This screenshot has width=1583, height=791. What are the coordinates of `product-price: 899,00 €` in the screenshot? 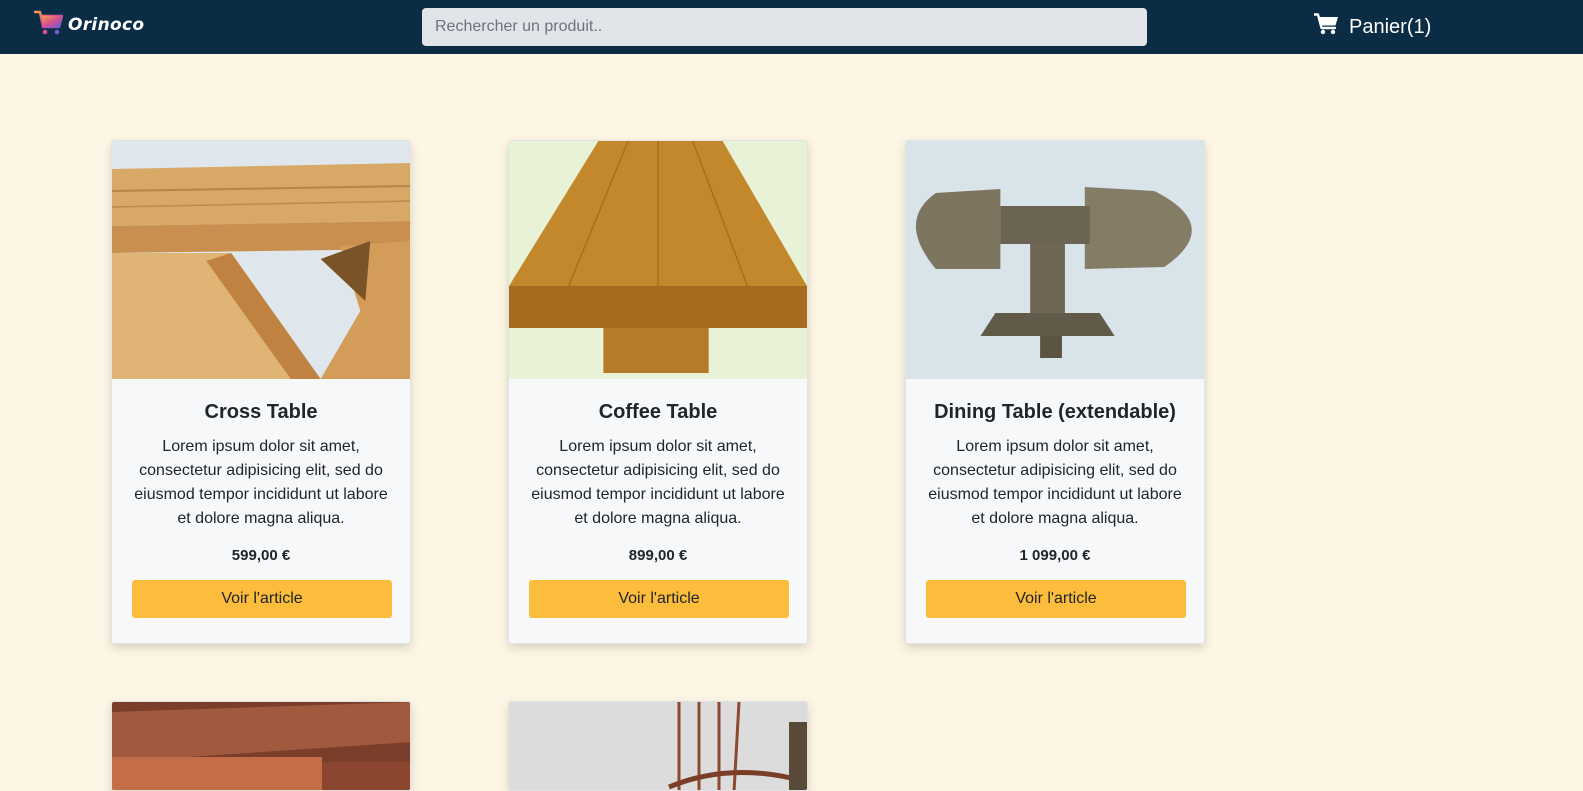 It's located at (658, 555).